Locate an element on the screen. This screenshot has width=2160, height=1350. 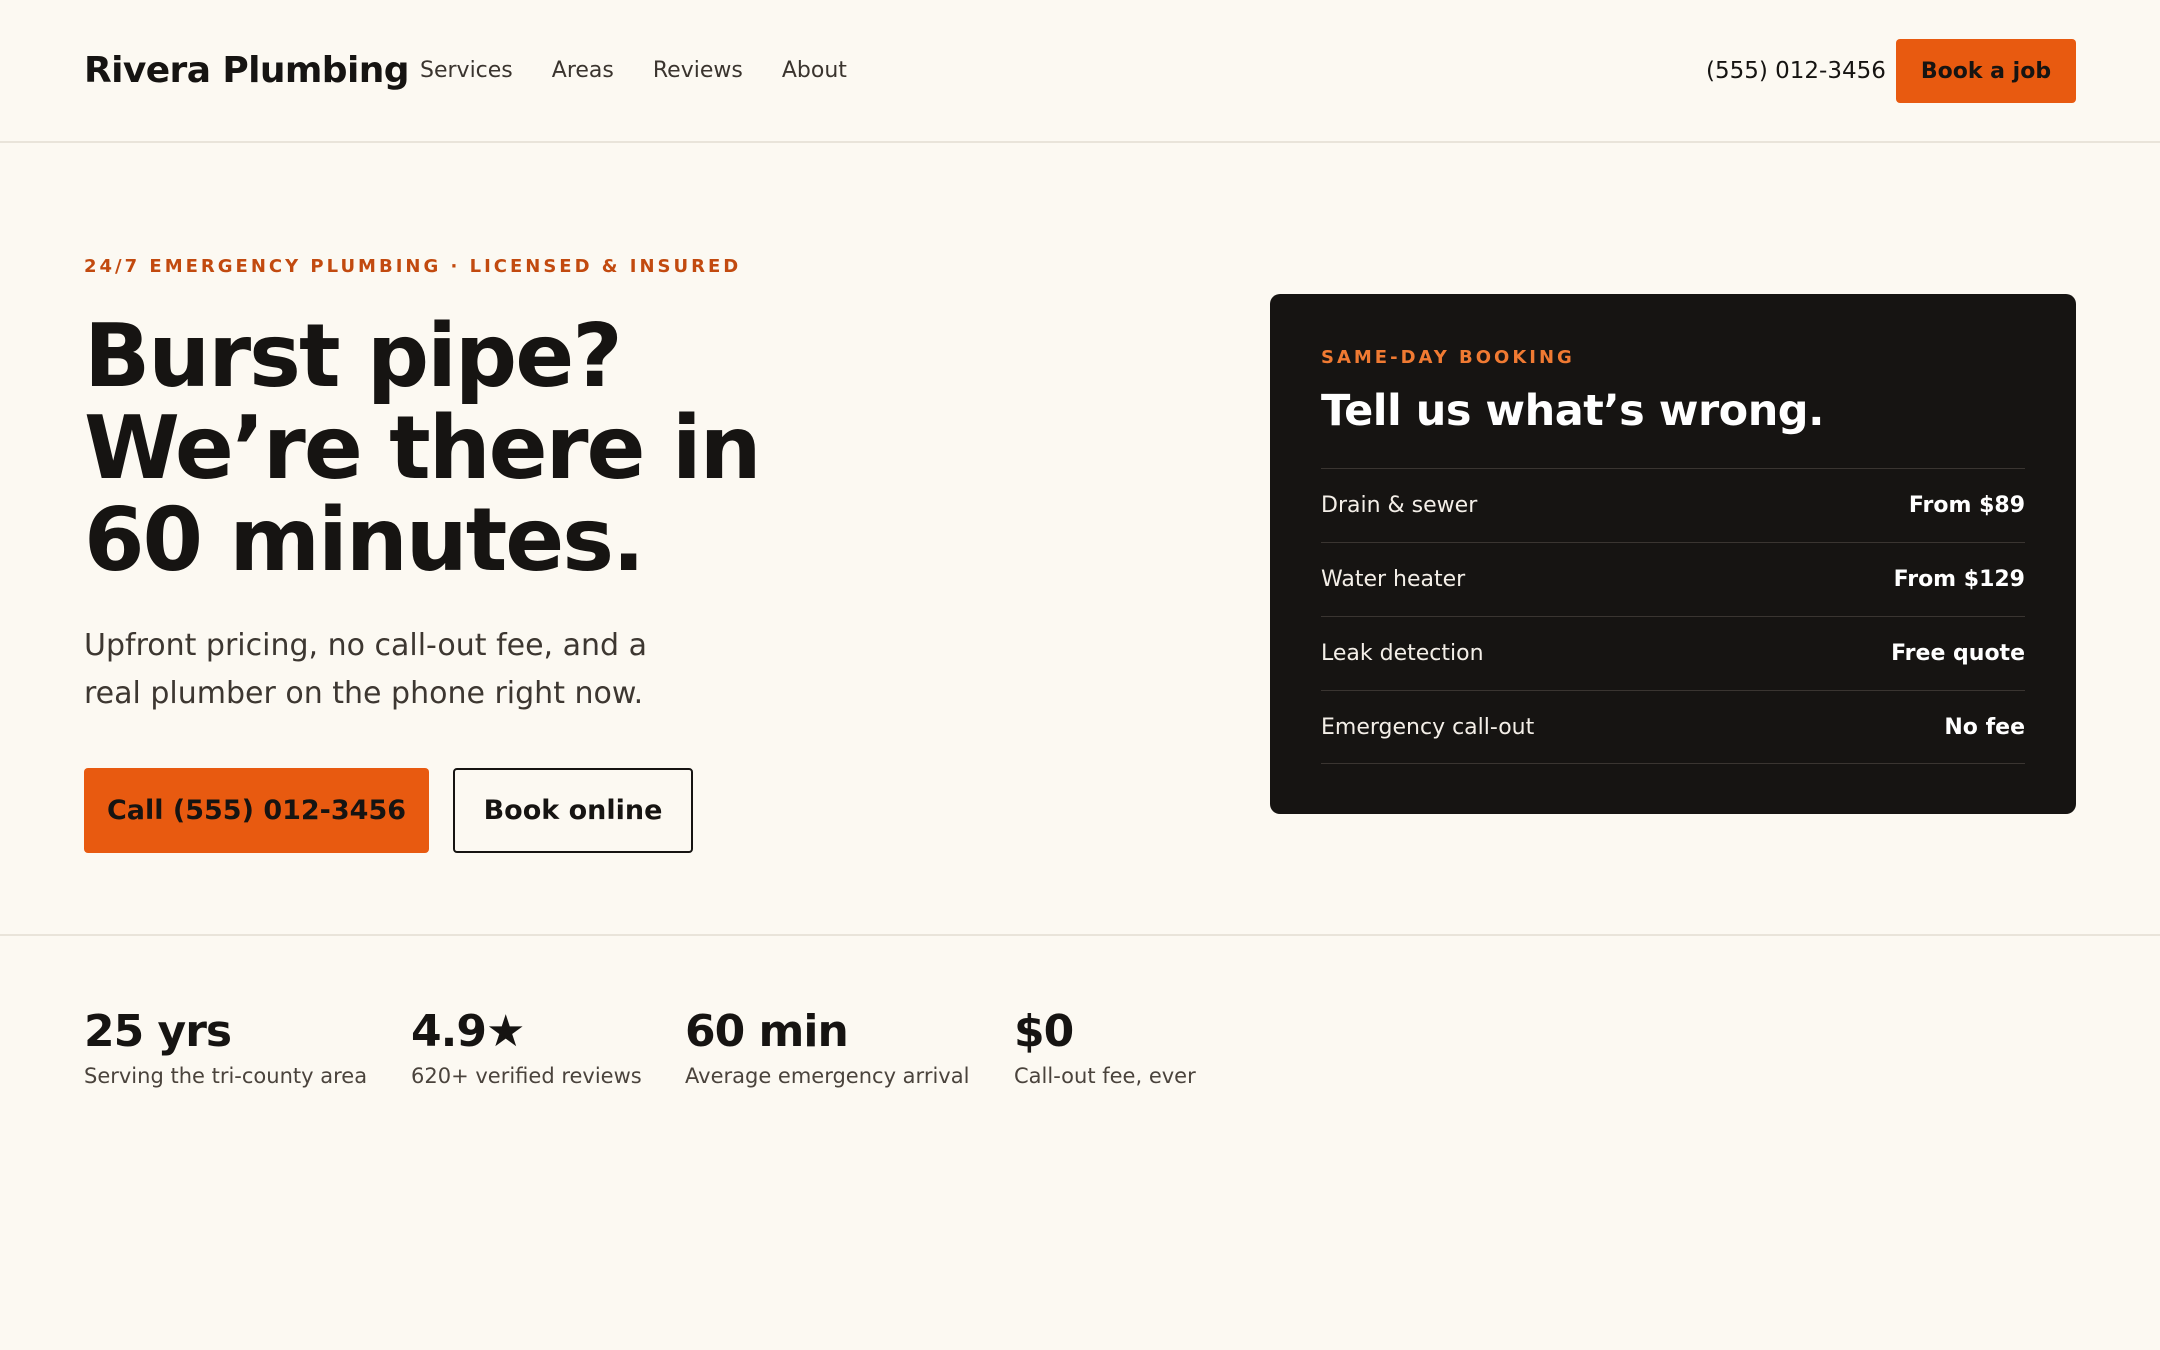
service-price: From $129 is located at coordinates (1959, 579).